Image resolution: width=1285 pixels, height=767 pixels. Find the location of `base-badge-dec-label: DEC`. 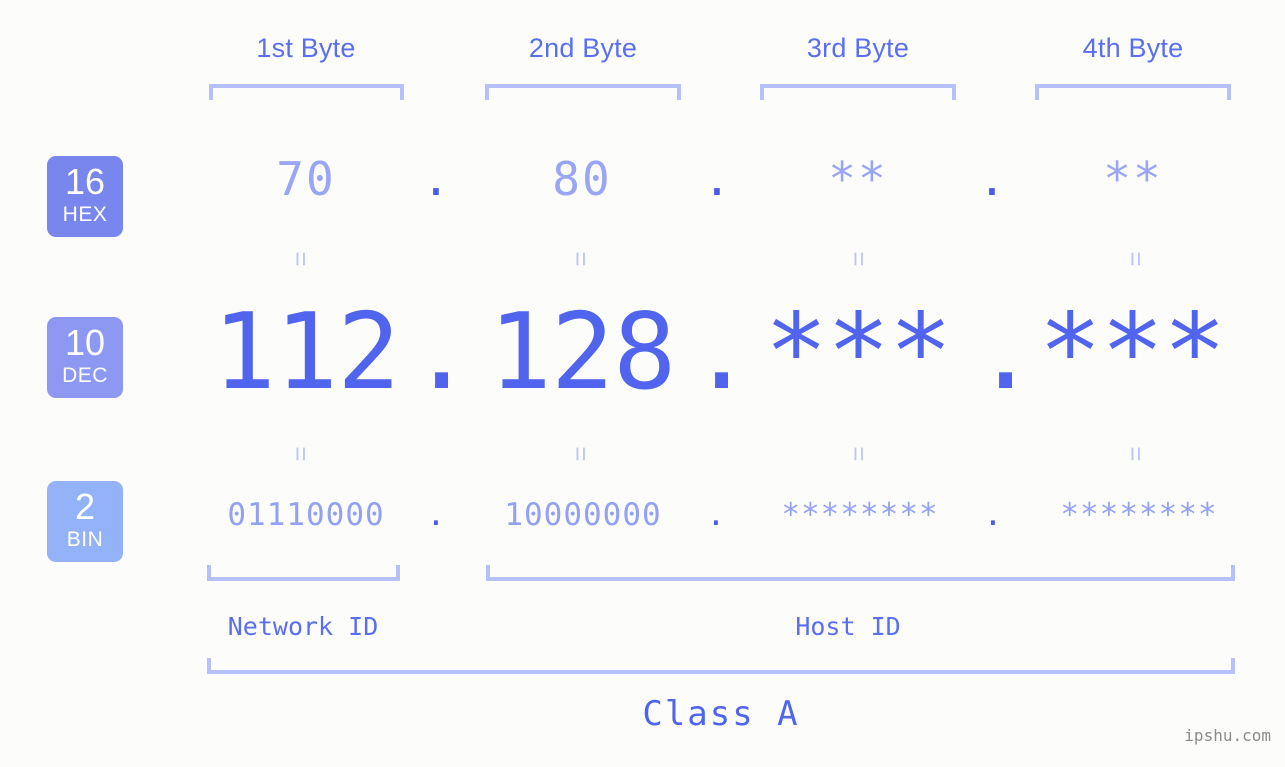

base-badge-dec-label: DEC is located at coordinates (85, 375).